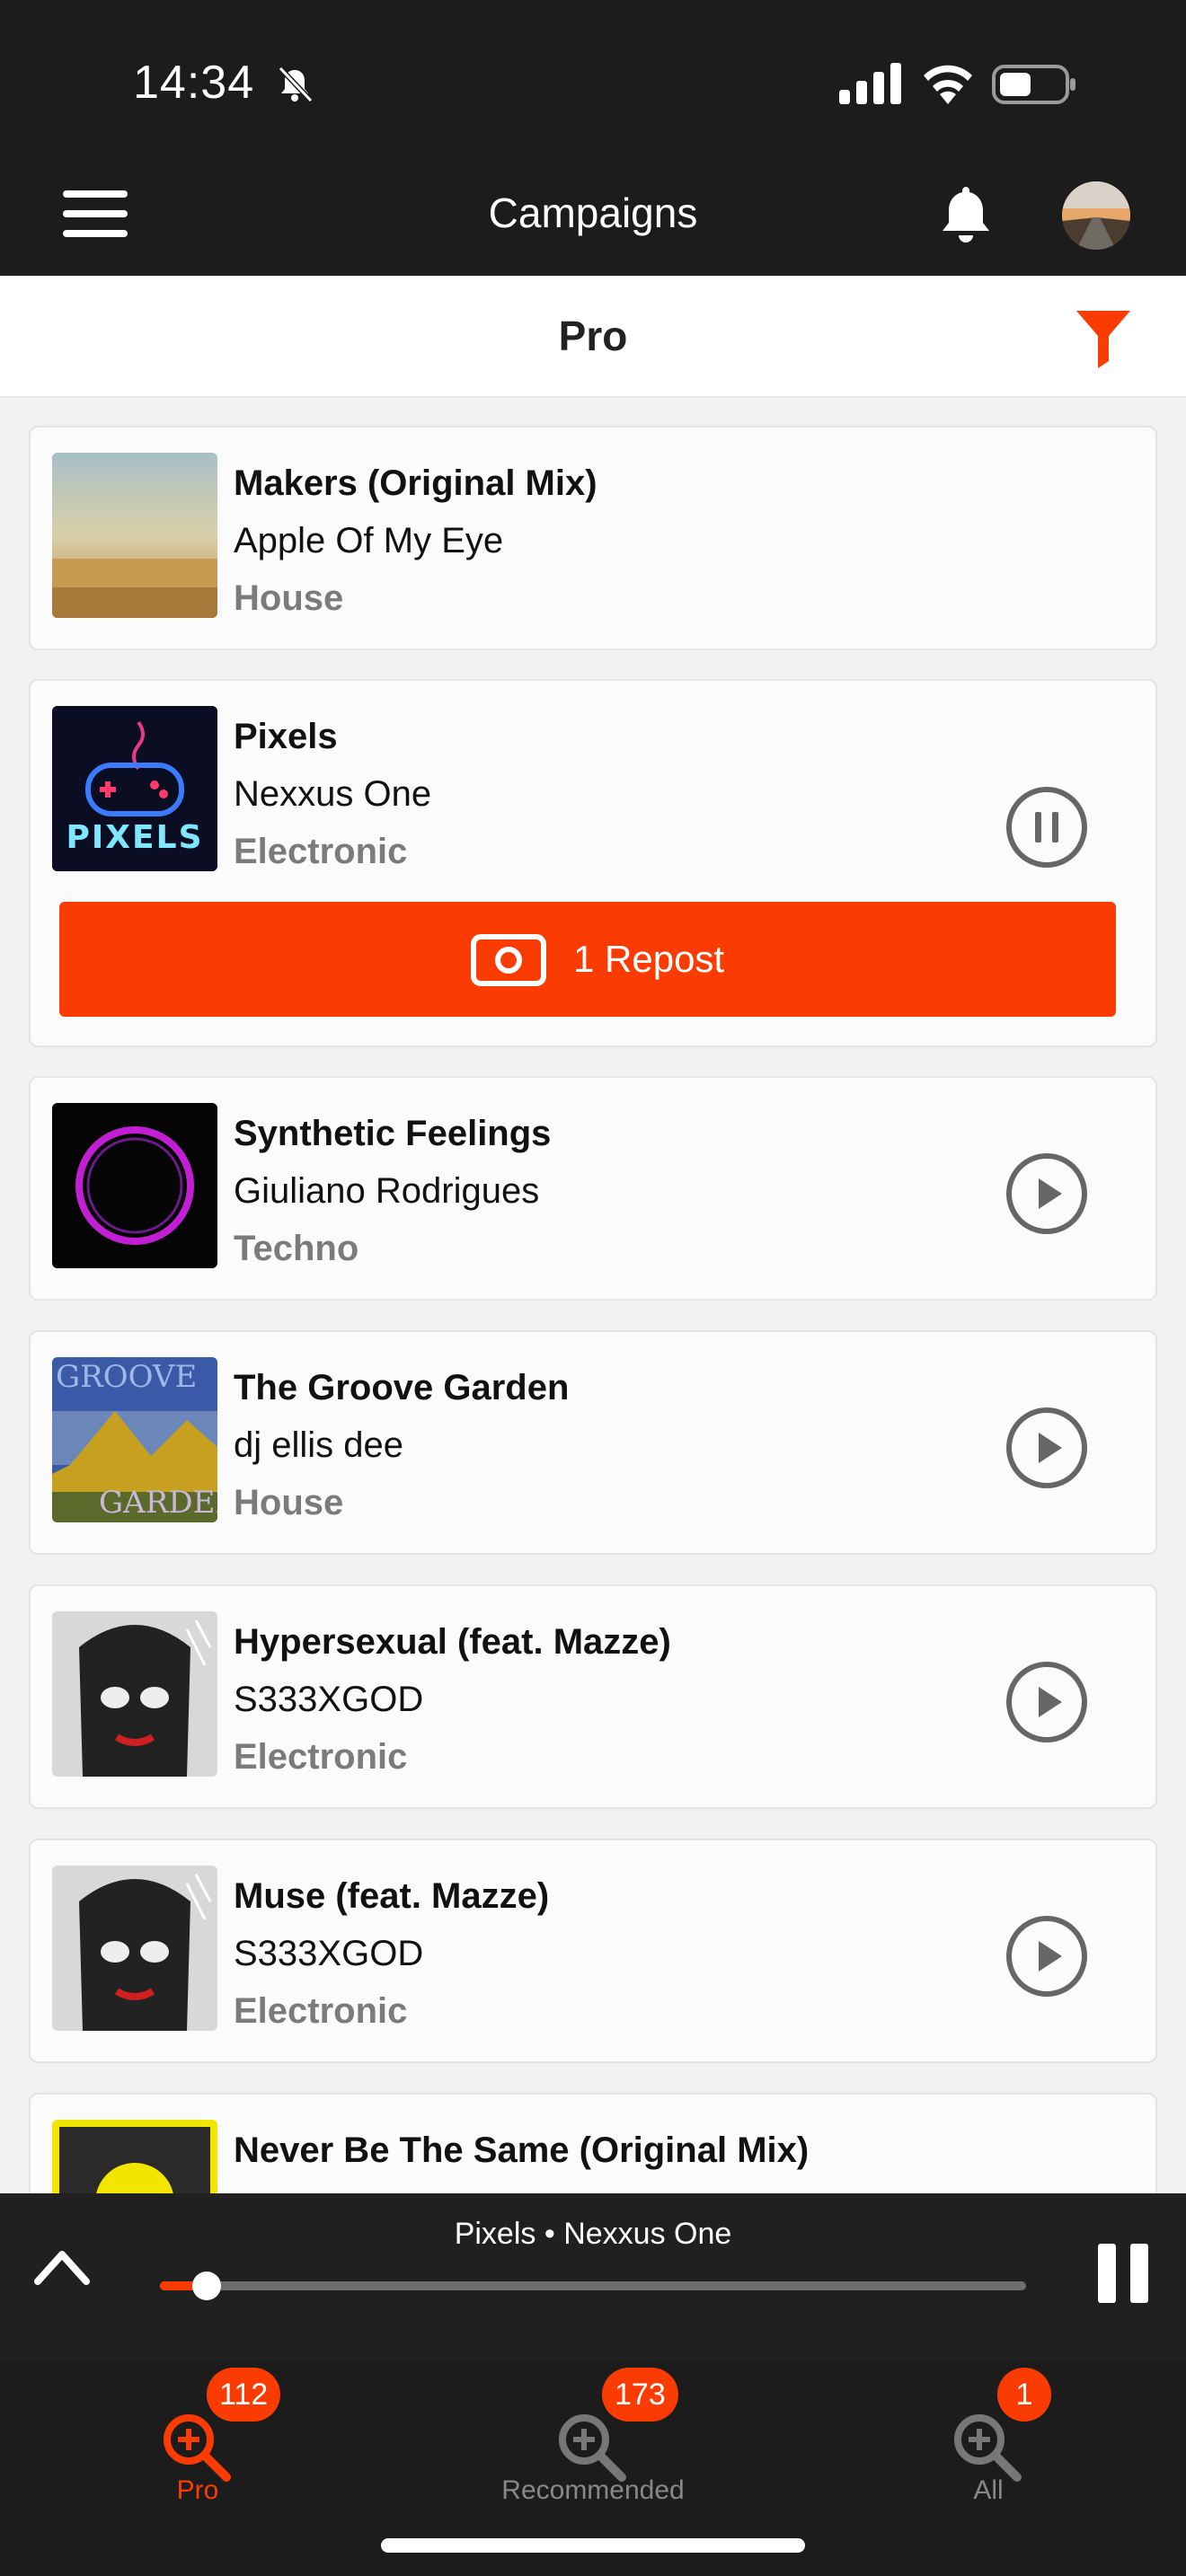 This screenshot has height=2576, width=1186. I want to click on filter-header: Pro, so click(593, 337).